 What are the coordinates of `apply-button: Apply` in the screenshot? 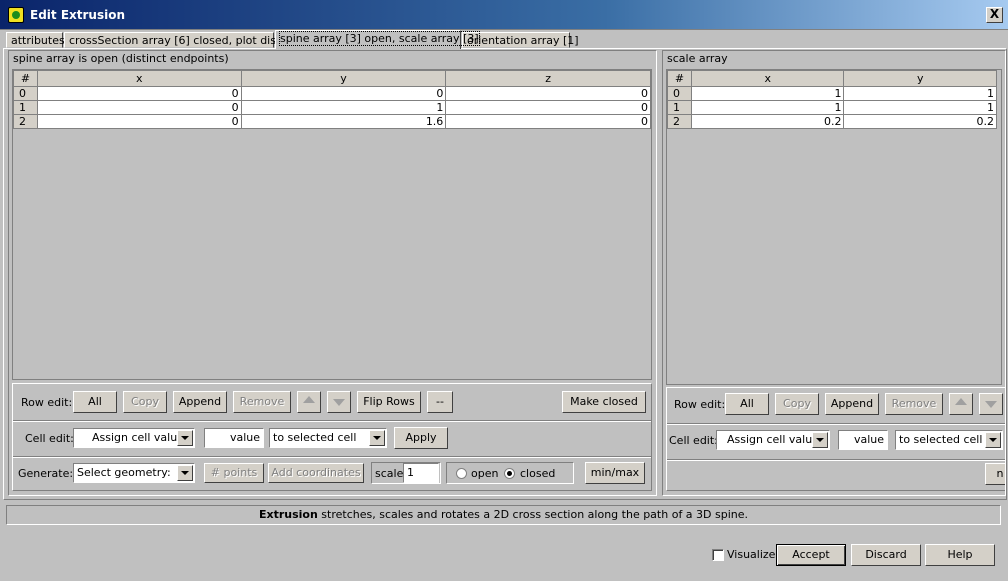 It's located at (421, 438).